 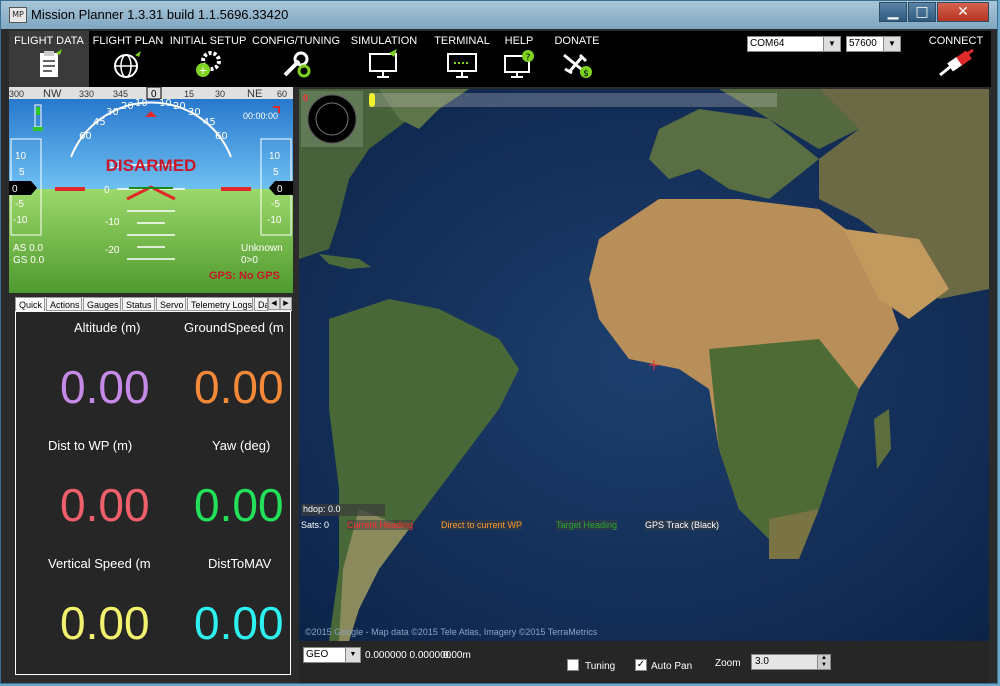 What do you see at coordinates (244, 276) in the screenshot?
I see `gps-status: GPS: No GPS` at bounding box center [244, 276].